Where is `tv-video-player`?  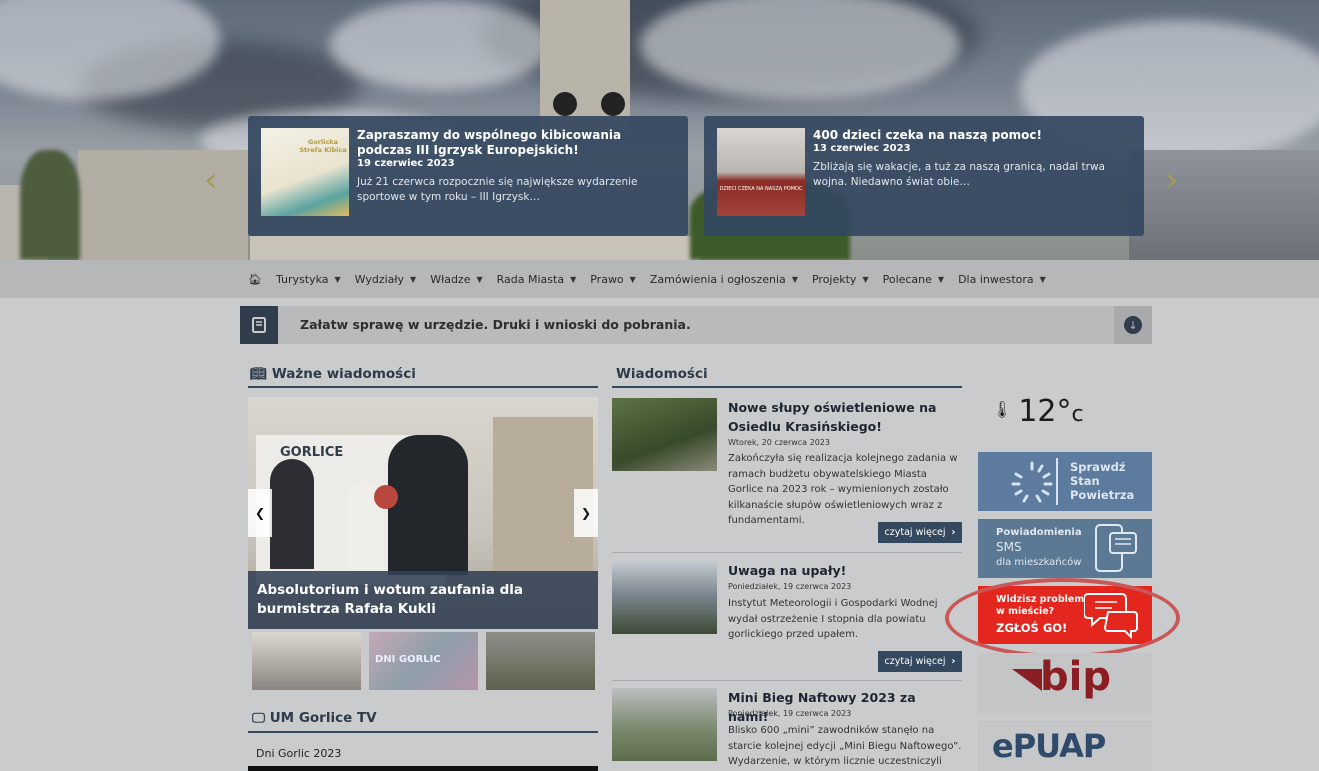
tv-video-player is located at coordinates (423, 768).